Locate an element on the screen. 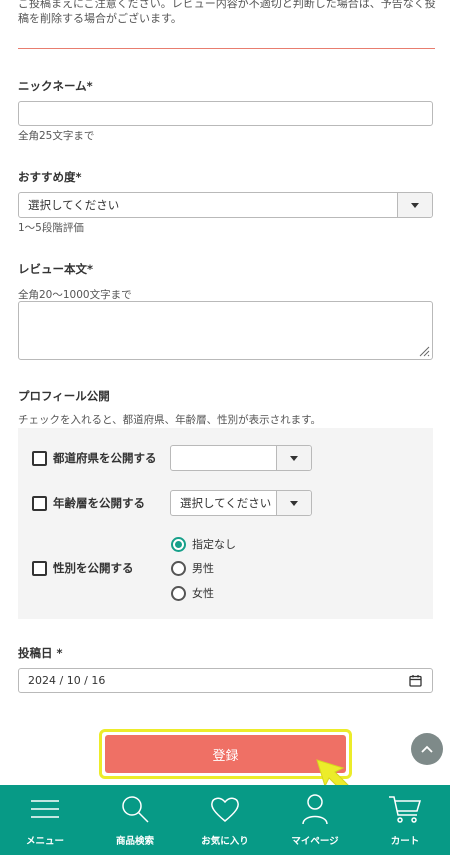 This screenshot has width=450, height=855. nav-label: 商品検索 is located at coordinates (134, 841).